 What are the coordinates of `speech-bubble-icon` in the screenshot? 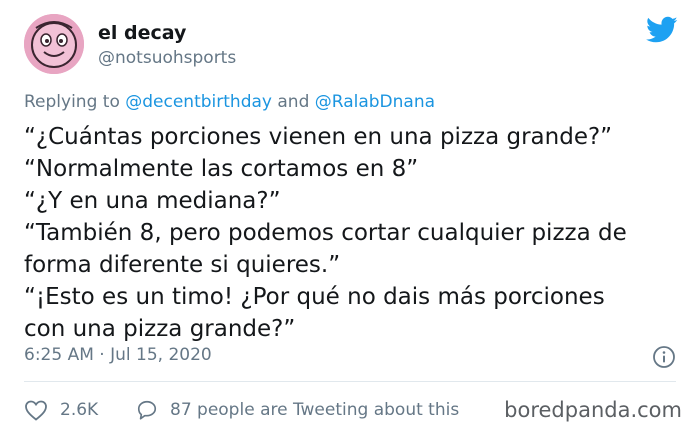 It's located at (147, 410).